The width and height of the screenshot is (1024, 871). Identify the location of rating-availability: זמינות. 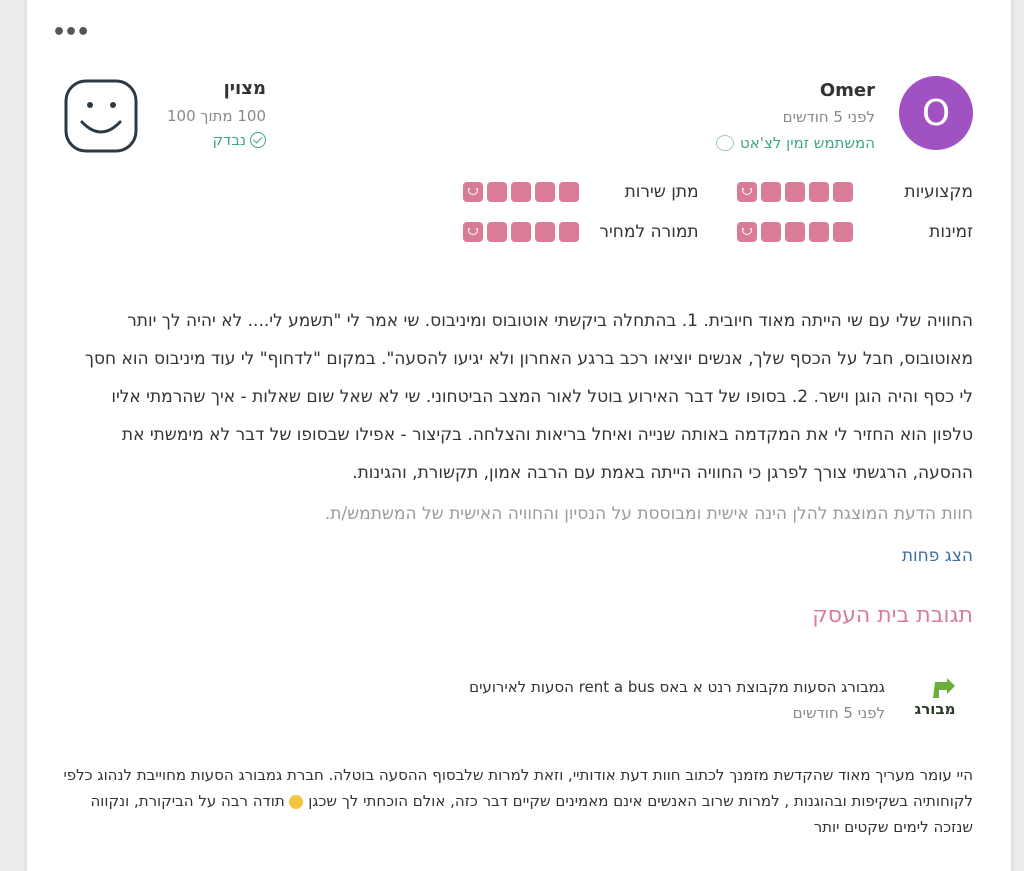
(836, 232).